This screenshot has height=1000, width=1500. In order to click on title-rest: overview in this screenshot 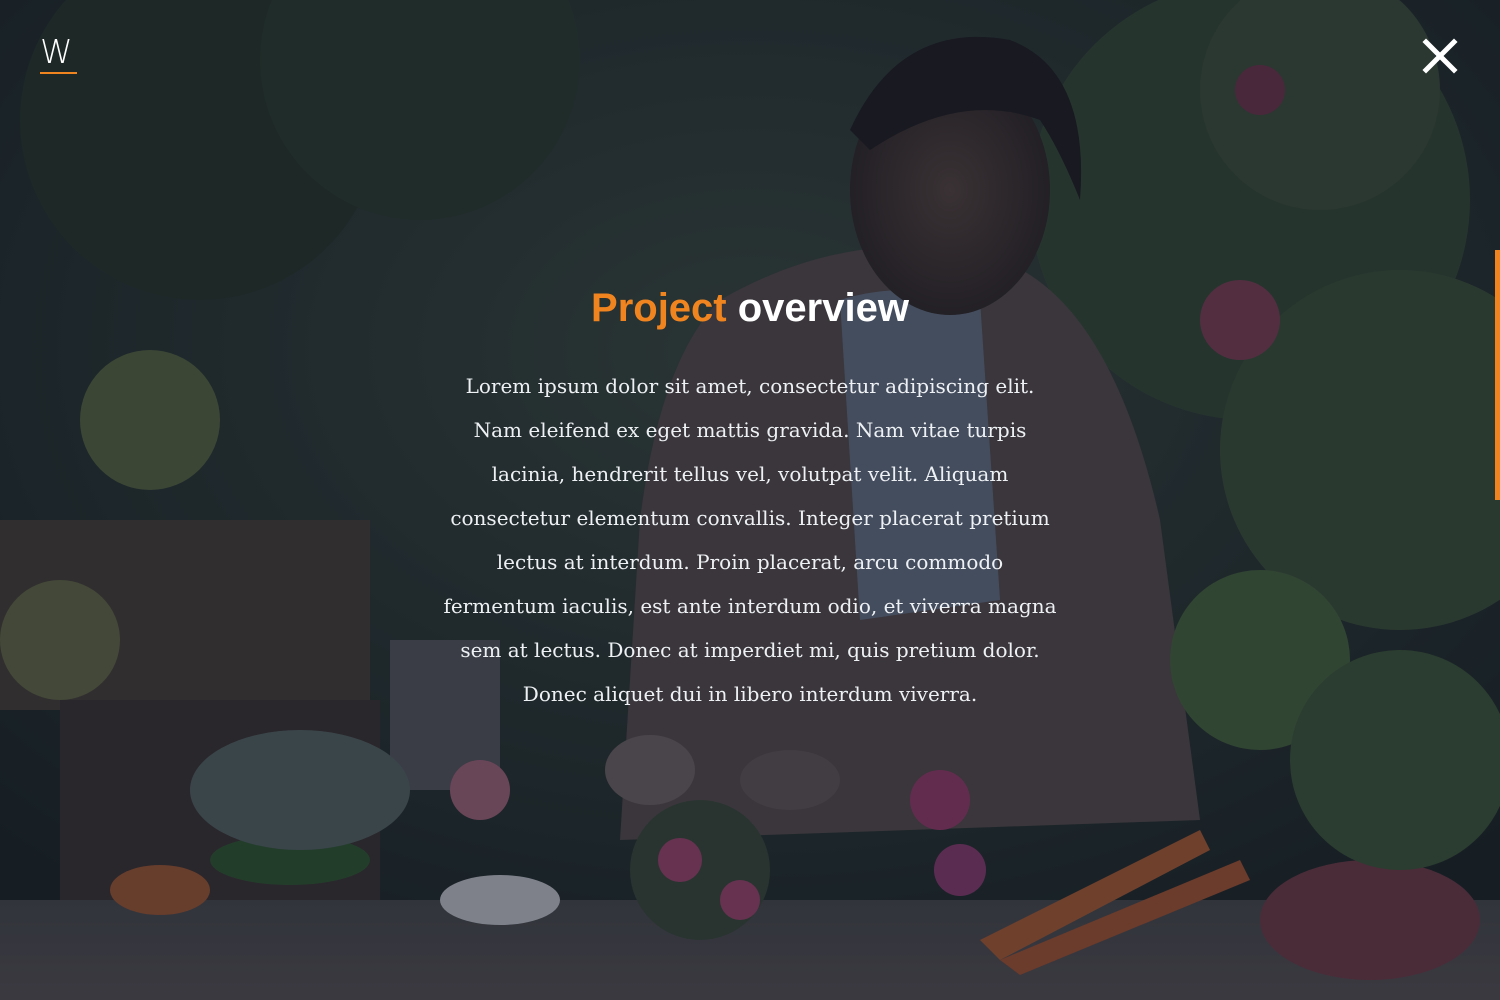, I will do `click(823, 308)`.